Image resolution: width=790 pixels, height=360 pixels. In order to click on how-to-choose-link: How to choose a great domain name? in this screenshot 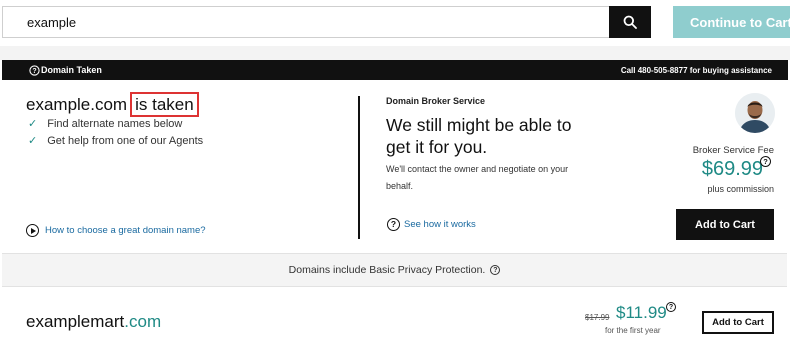, I will do `click(116, 230)`.